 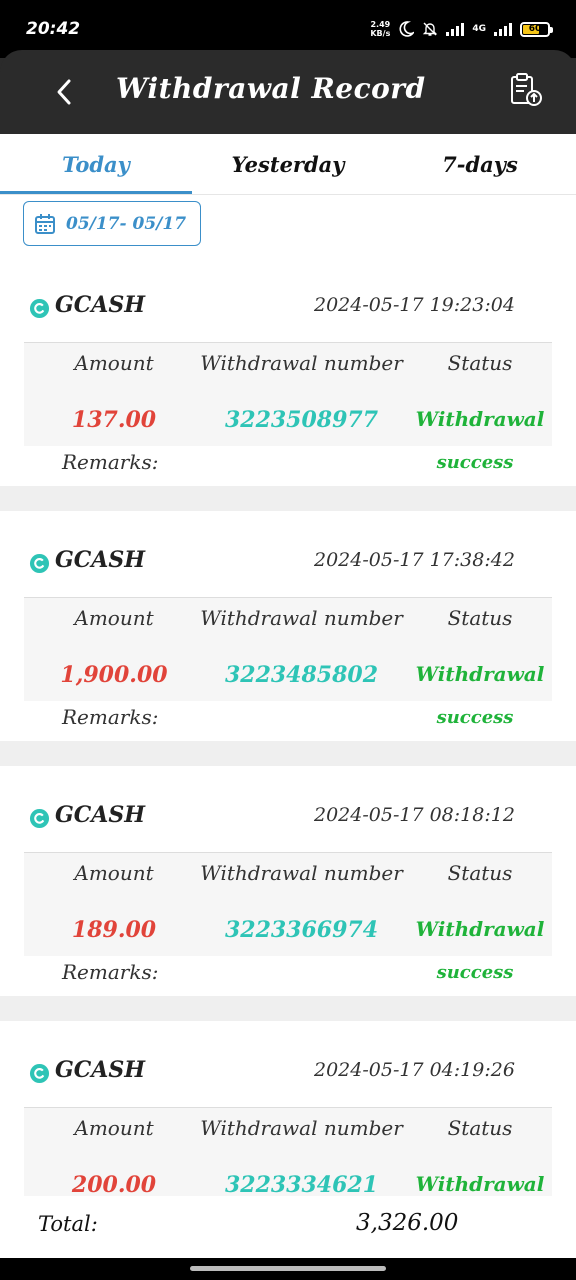 I want to click on date-filter-row: 05/17- 05/17, so click(x=288, y=225).